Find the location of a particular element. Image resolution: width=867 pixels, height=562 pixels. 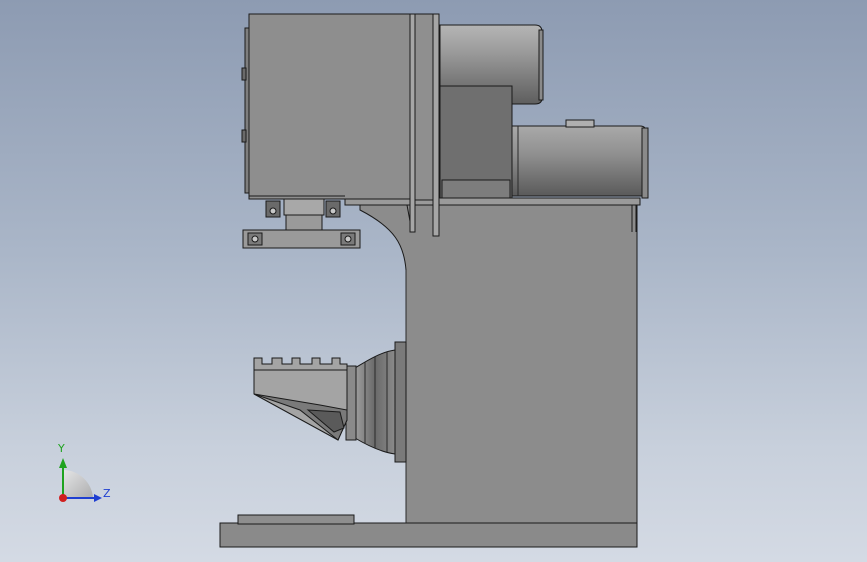

lower-motor is located at coordinates (580, 159).